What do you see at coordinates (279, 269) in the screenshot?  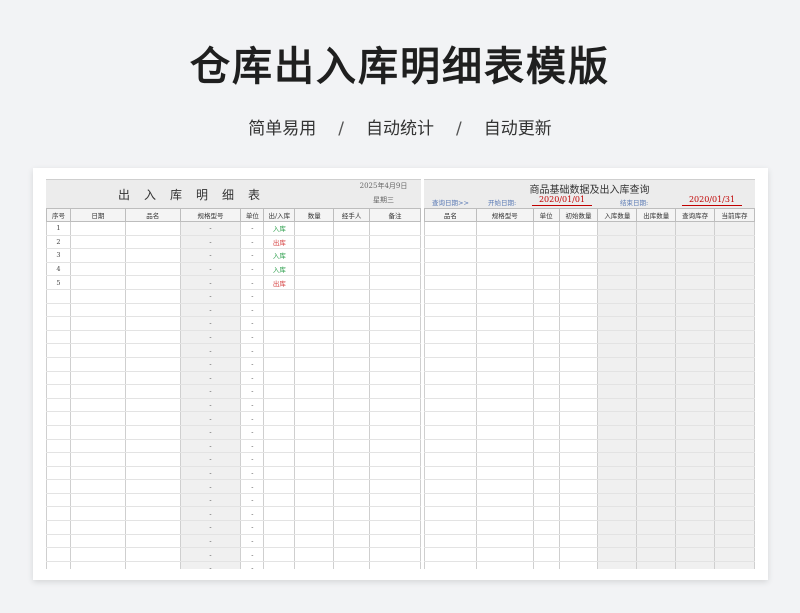 I see `table-cell: 入库` at bounding box center [279, 269].